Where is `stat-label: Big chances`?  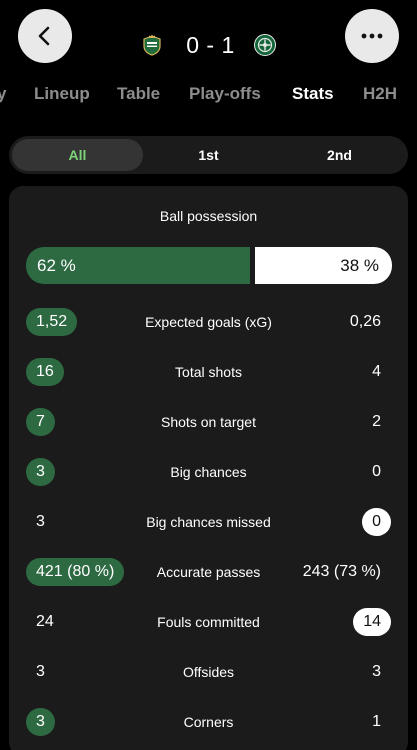
stat-label: Big chances is located at coordinates (208, 472).